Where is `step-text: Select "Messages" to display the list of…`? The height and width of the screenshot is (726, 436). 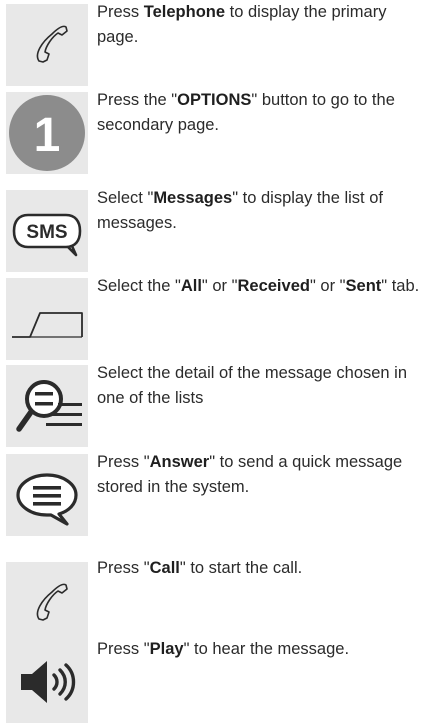
step-text: Select "Messages" to display the list of… is located at coordinates (240, 210).